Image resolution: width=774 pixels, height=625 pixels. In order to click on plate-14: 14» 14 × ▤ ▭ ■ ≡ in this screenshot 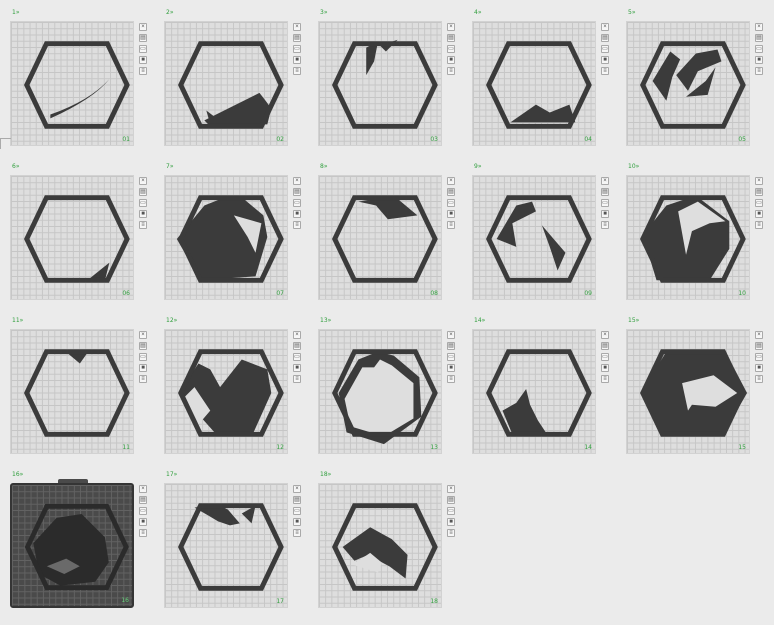, I will do `click(541, 392)`.